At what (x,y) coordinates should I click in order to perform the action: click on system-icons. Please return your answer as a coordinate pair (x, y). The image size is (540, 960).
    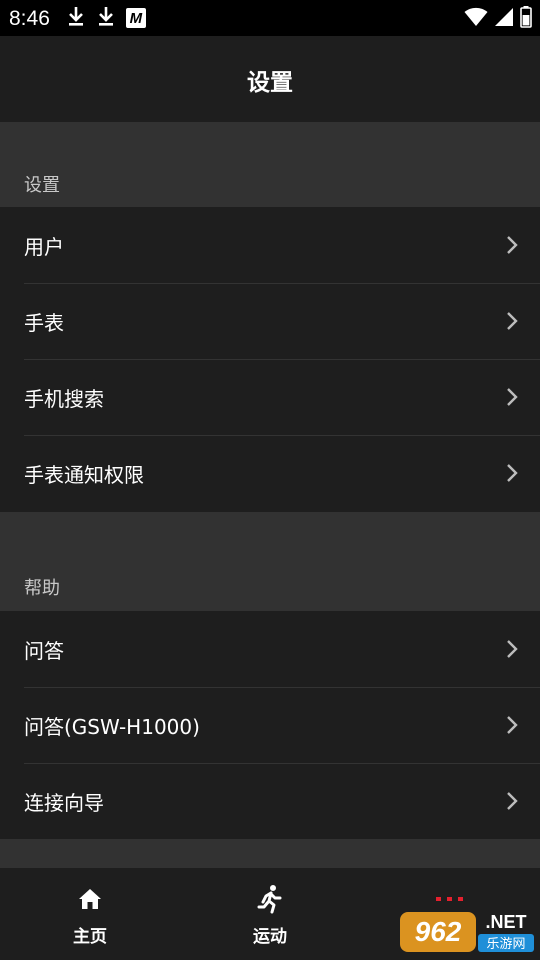
    Looking at the image, I should click on (498, 19).